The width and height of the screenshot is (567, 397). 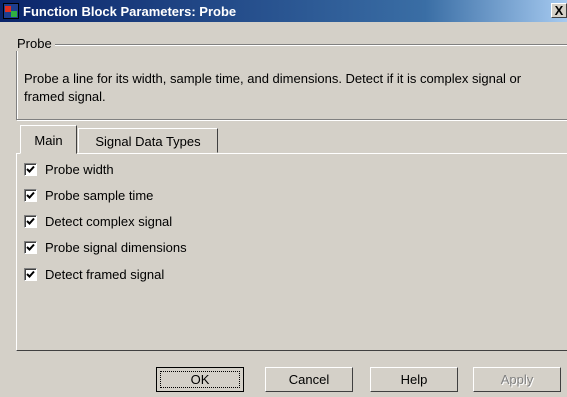 What do you see at coordinates (559, 10) in the screenshot?
I see `close-button: X` at bounding box center [559, 10].